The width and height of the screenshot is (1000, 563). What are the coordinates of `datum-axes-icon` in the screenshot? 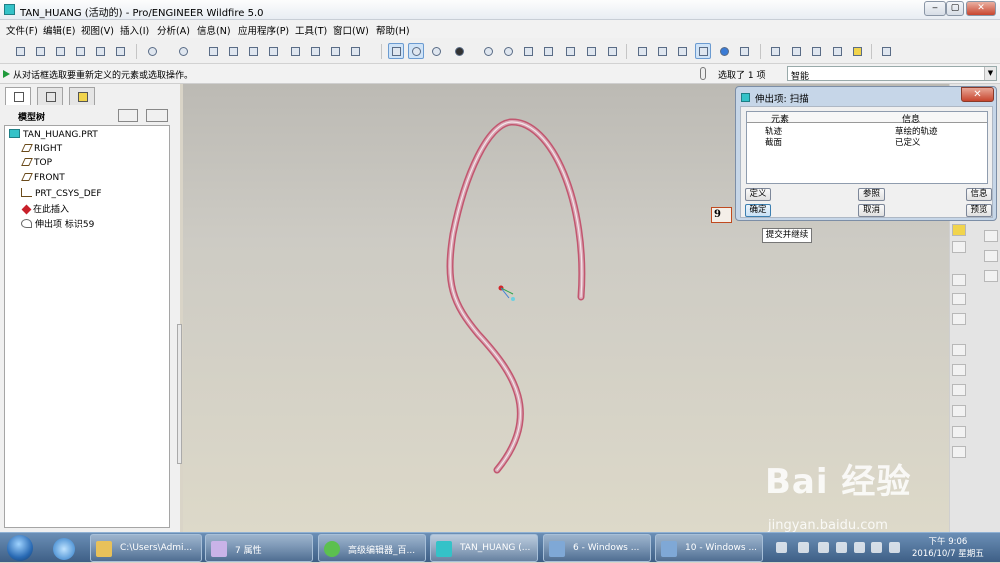 It's located at (796, 51).